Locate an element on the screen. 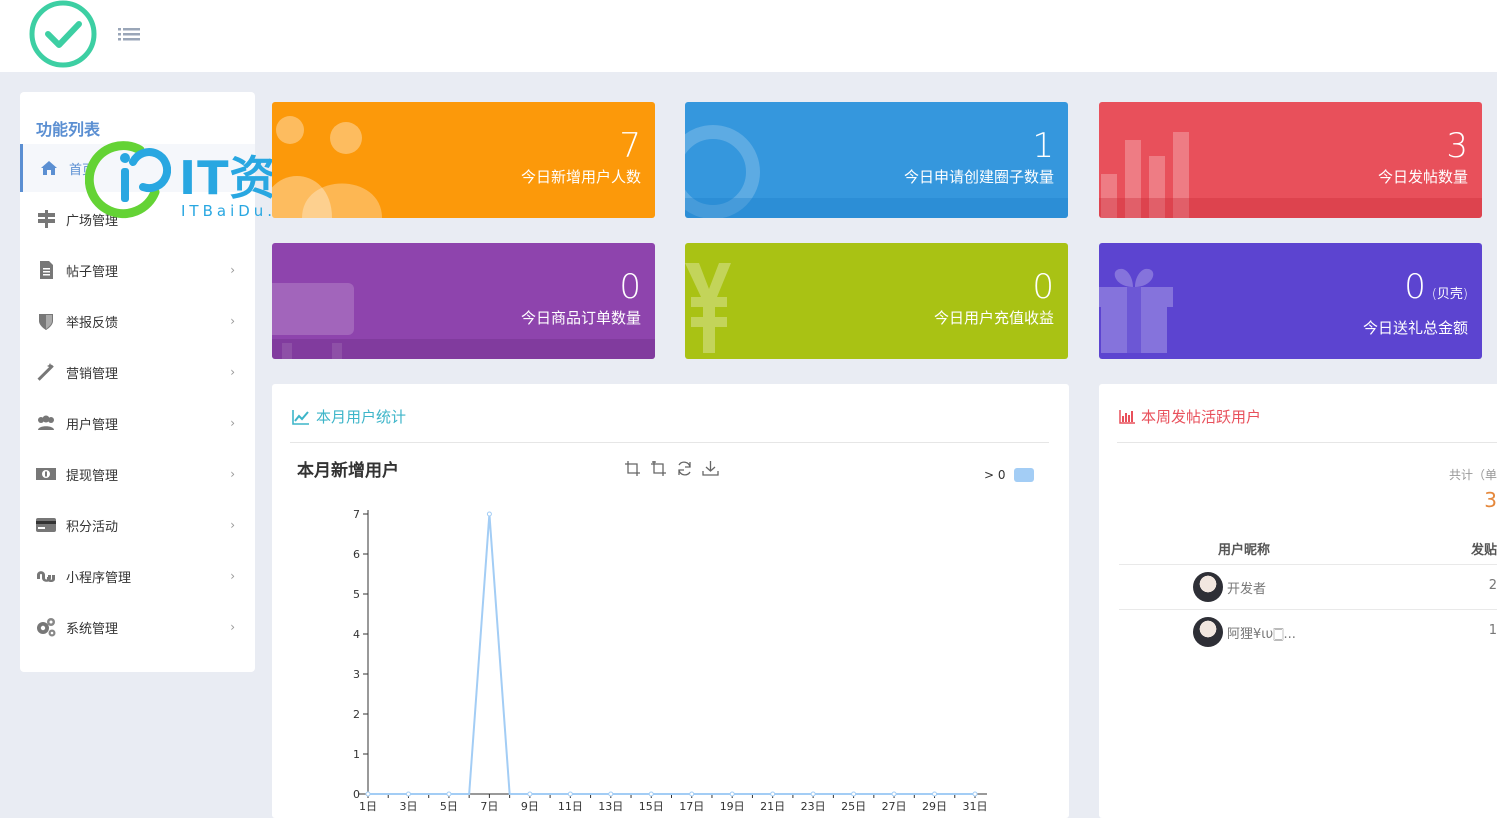 This screenshot has height=818, width=1497. panel-title: 本月用户统计 is located at coordinates (349, 416).